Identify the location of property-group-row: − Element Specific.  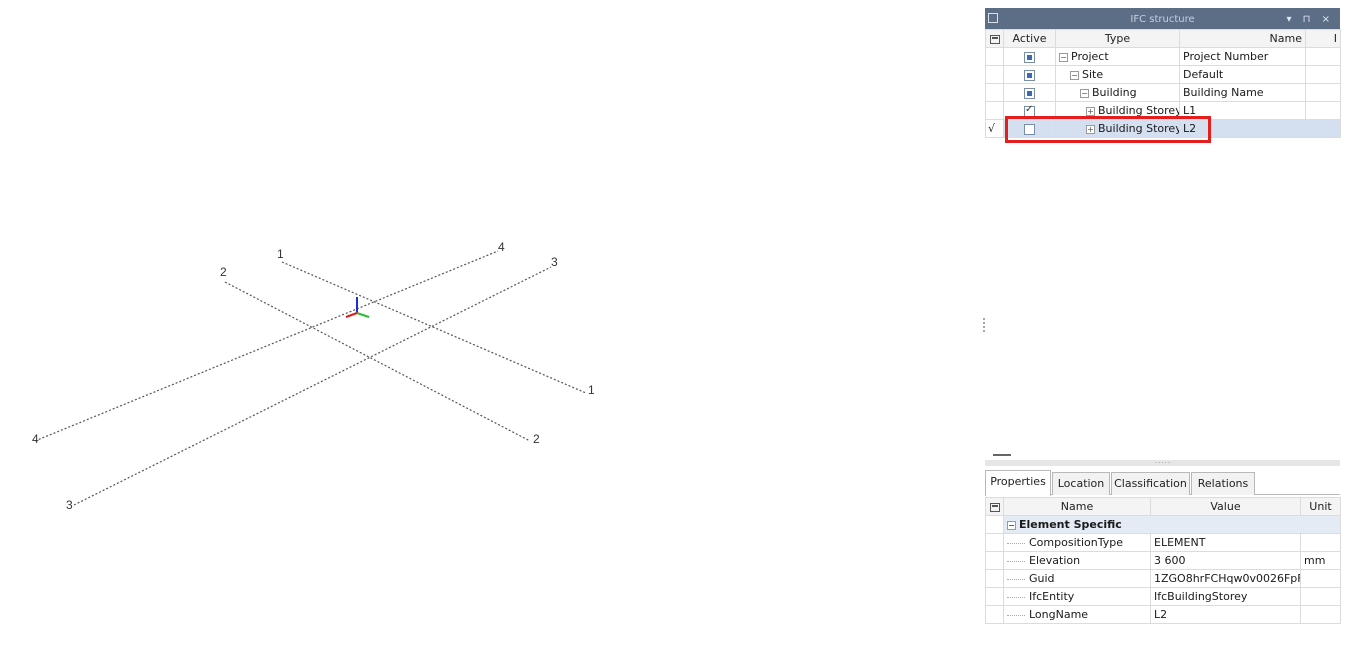
(1163, 524).